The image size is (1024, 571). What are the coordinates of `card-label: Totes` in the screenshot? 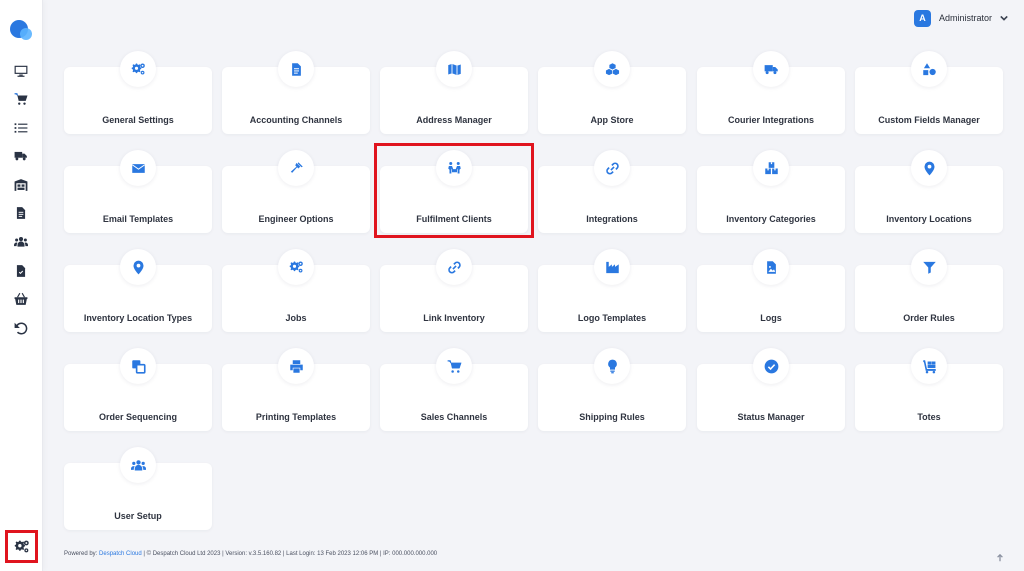 It's located at (929, 417).